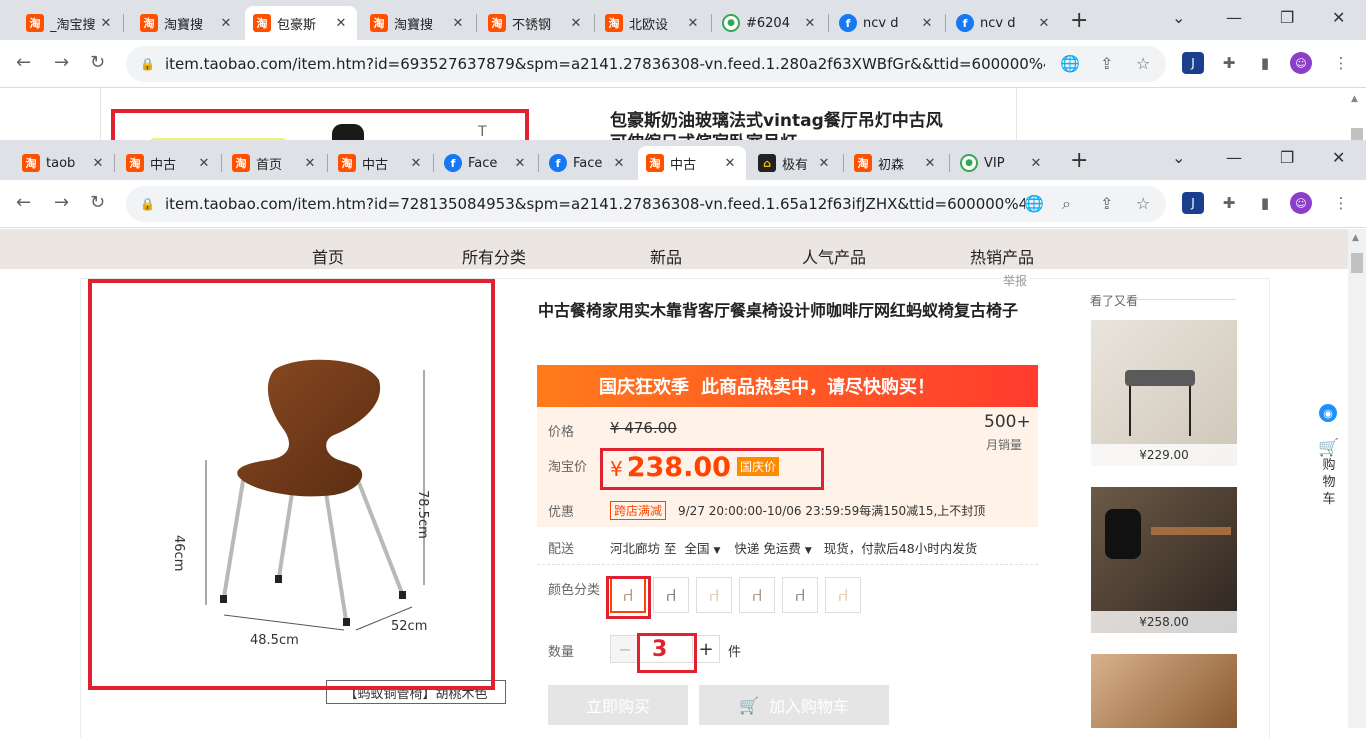 Image resolution: width=1366 pixels, height=738 pixels. I want to click on back-tab-3-active: 淘包豪斯 ✕, so click(301, 23).